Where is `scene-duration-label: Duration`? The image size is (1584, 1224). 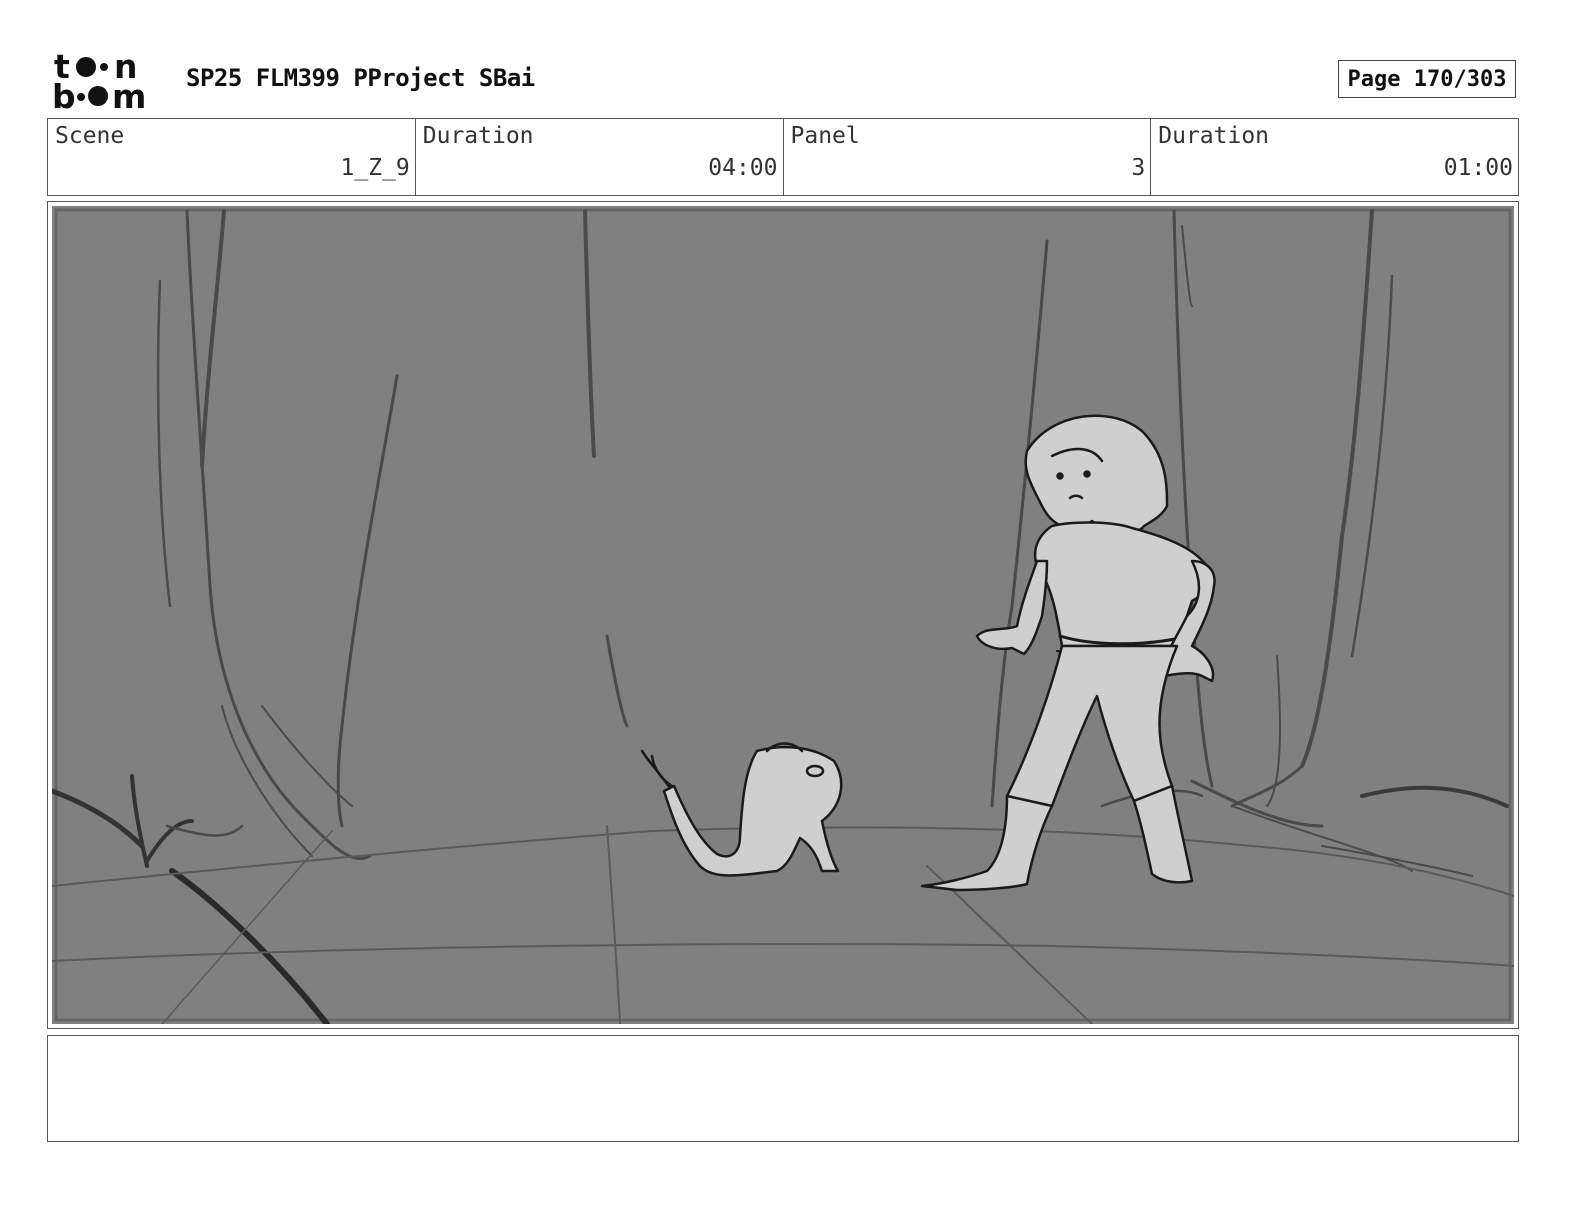
scene-duration-label: Duration is located at coordinates (478, 136).